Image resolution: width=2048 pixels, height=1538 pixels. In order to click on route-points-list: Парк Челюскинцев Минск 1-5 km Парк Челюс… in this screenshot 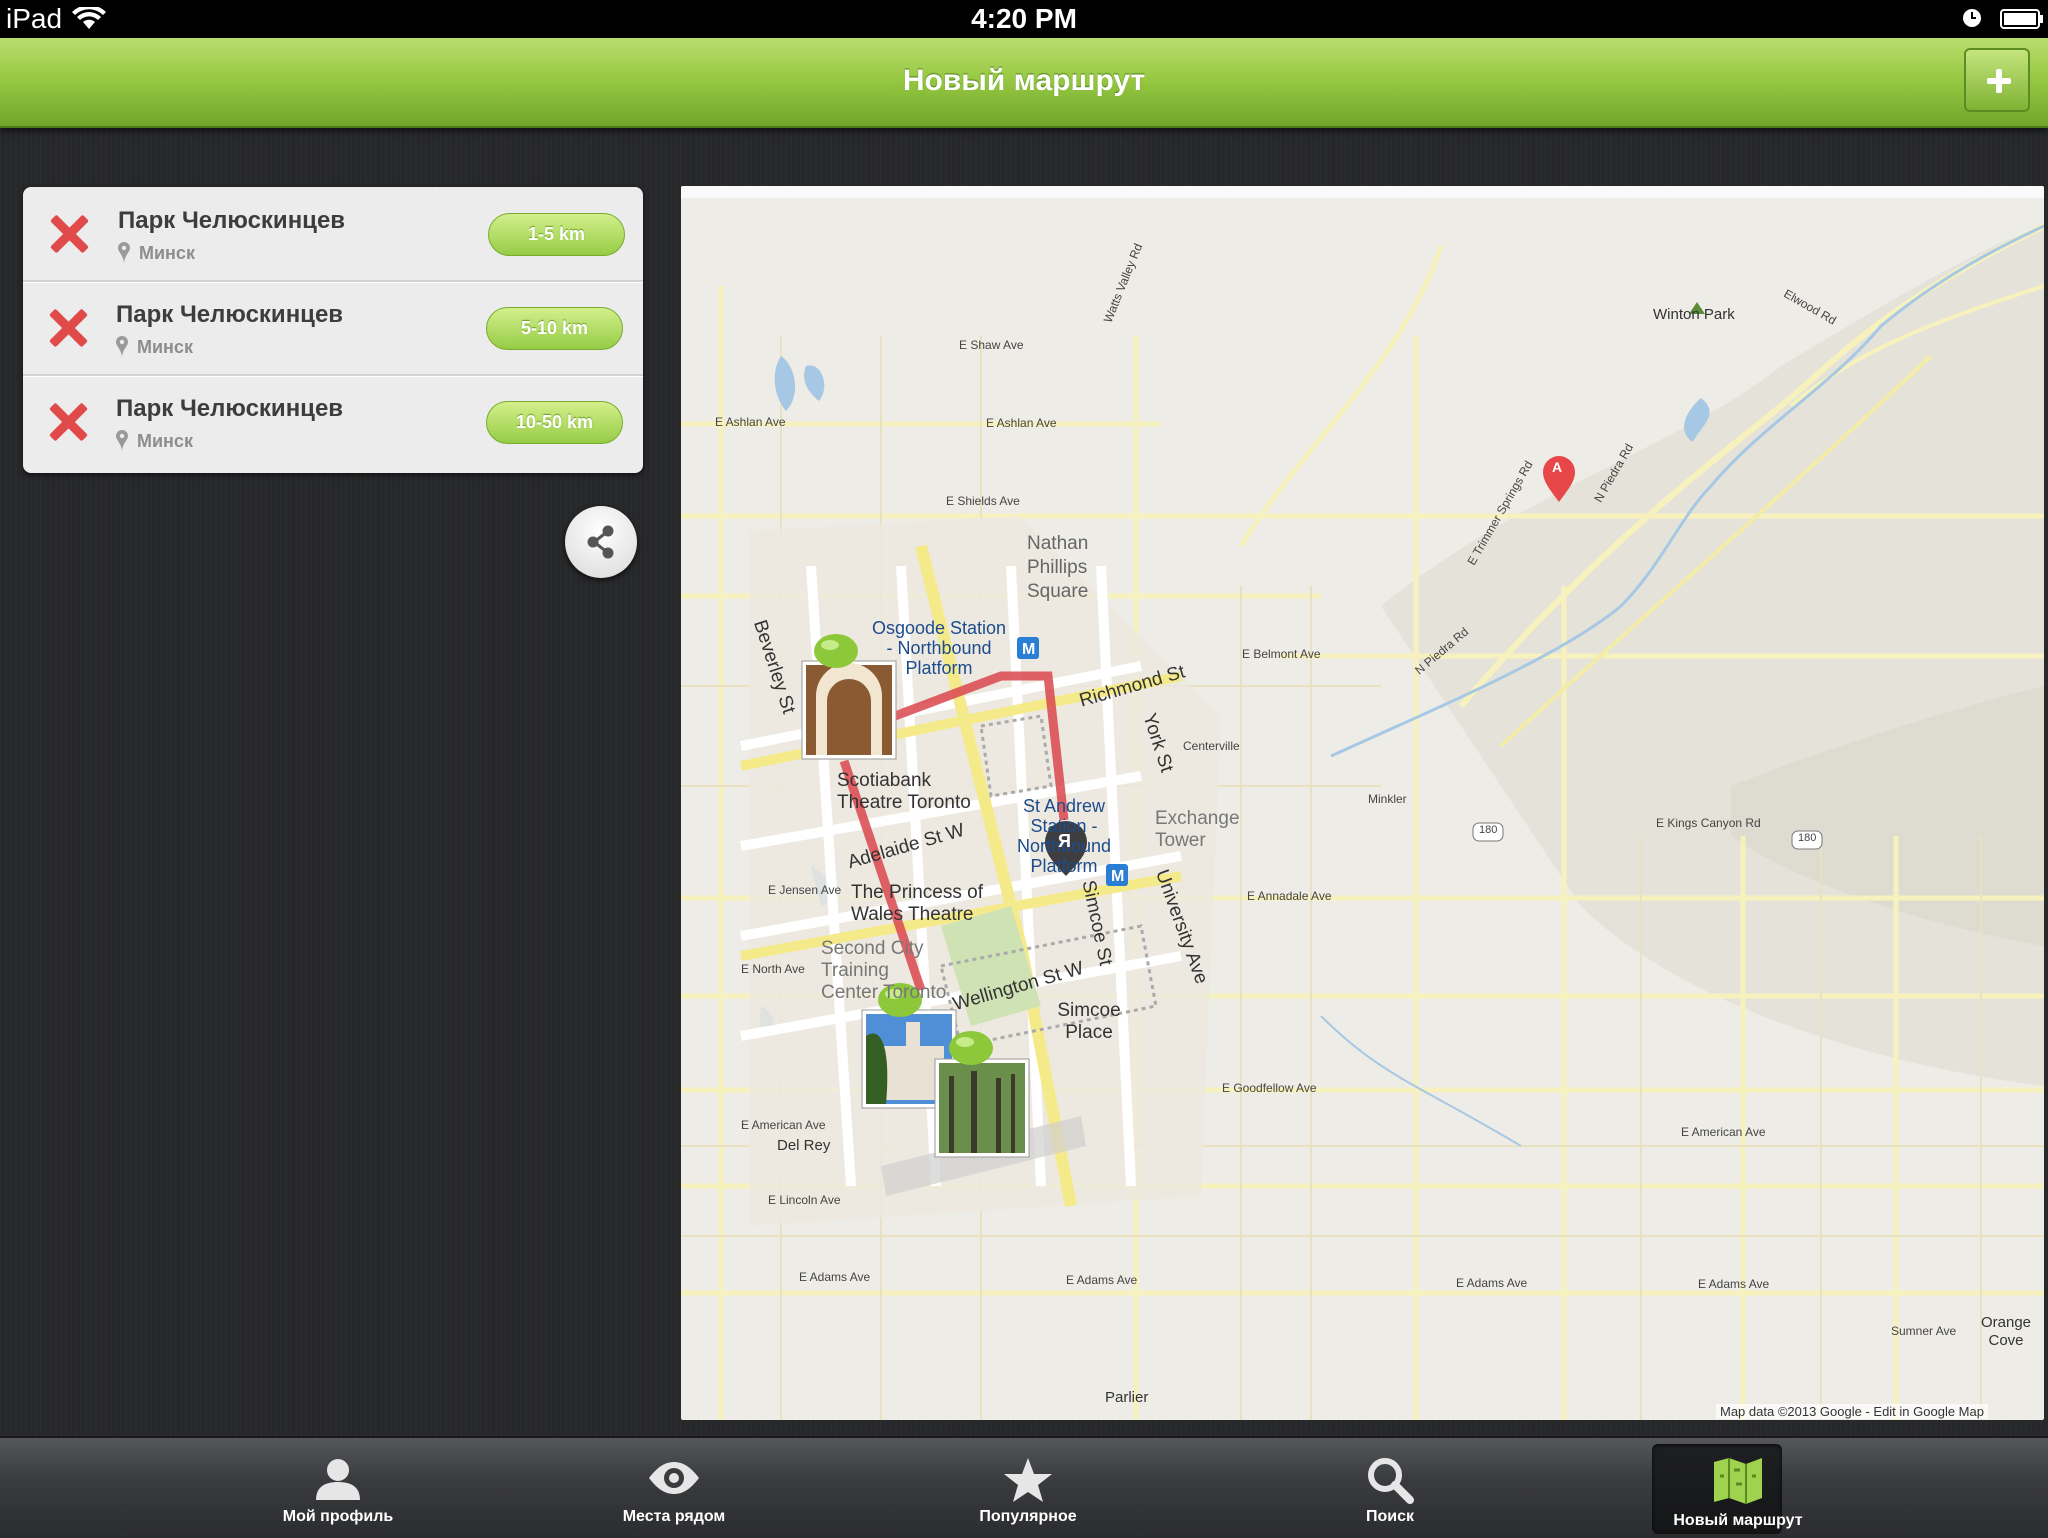, I will do `click(333, 330)`.